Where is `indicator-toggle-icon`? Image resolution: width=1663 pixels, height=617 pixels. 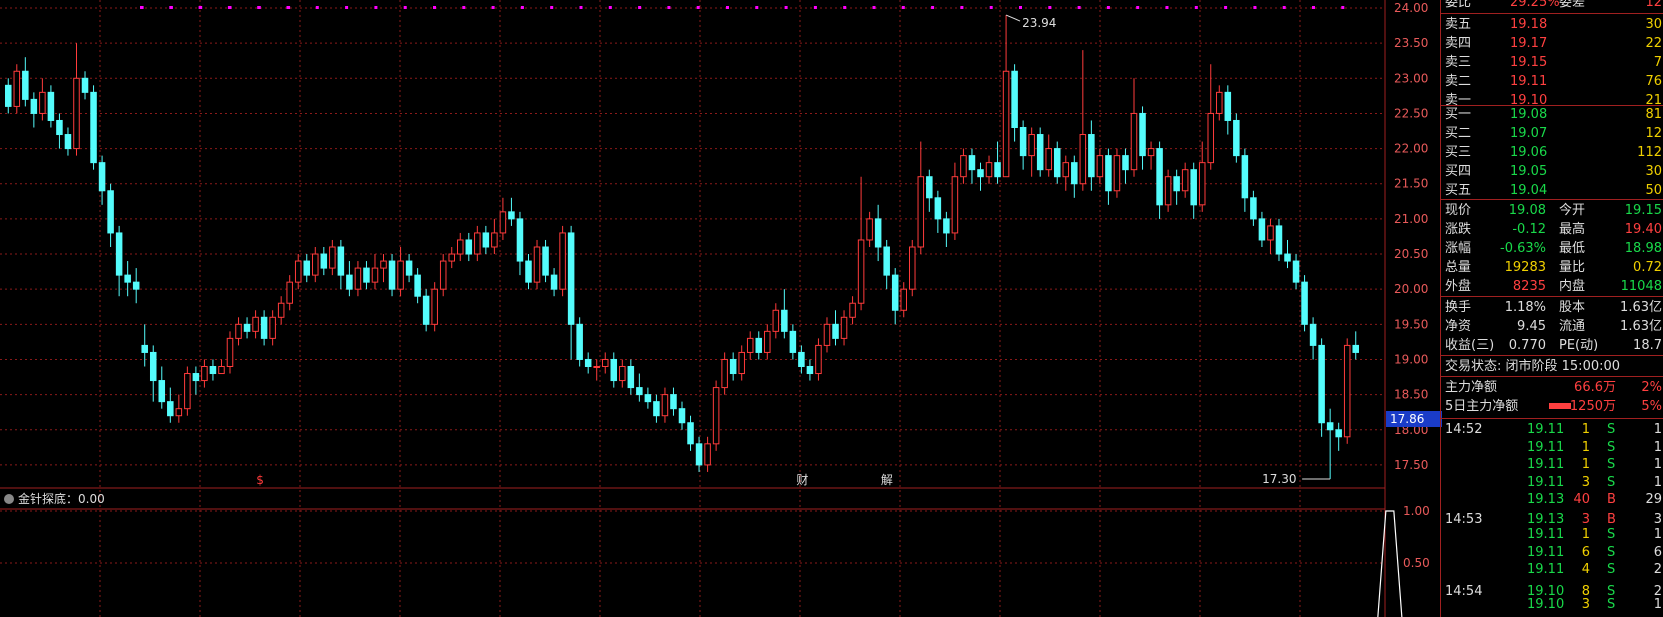
indicator-toggle-icon is located at coordinates (9, 499).